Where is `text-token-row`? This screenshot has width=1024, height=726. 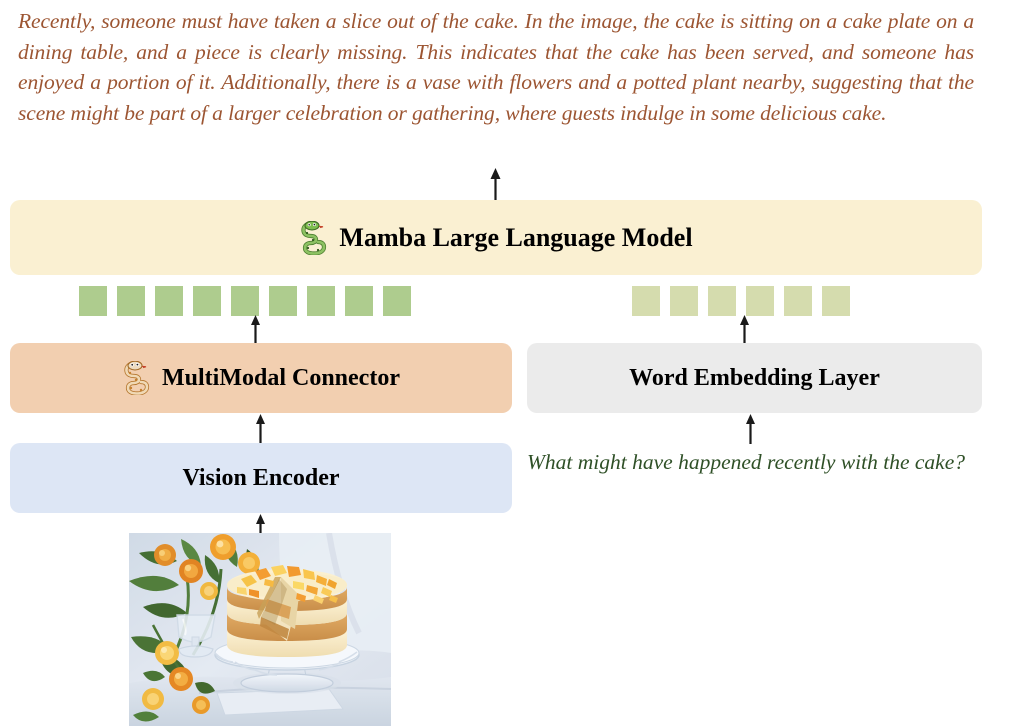 text-token-row is located at coordinates (741, 301).